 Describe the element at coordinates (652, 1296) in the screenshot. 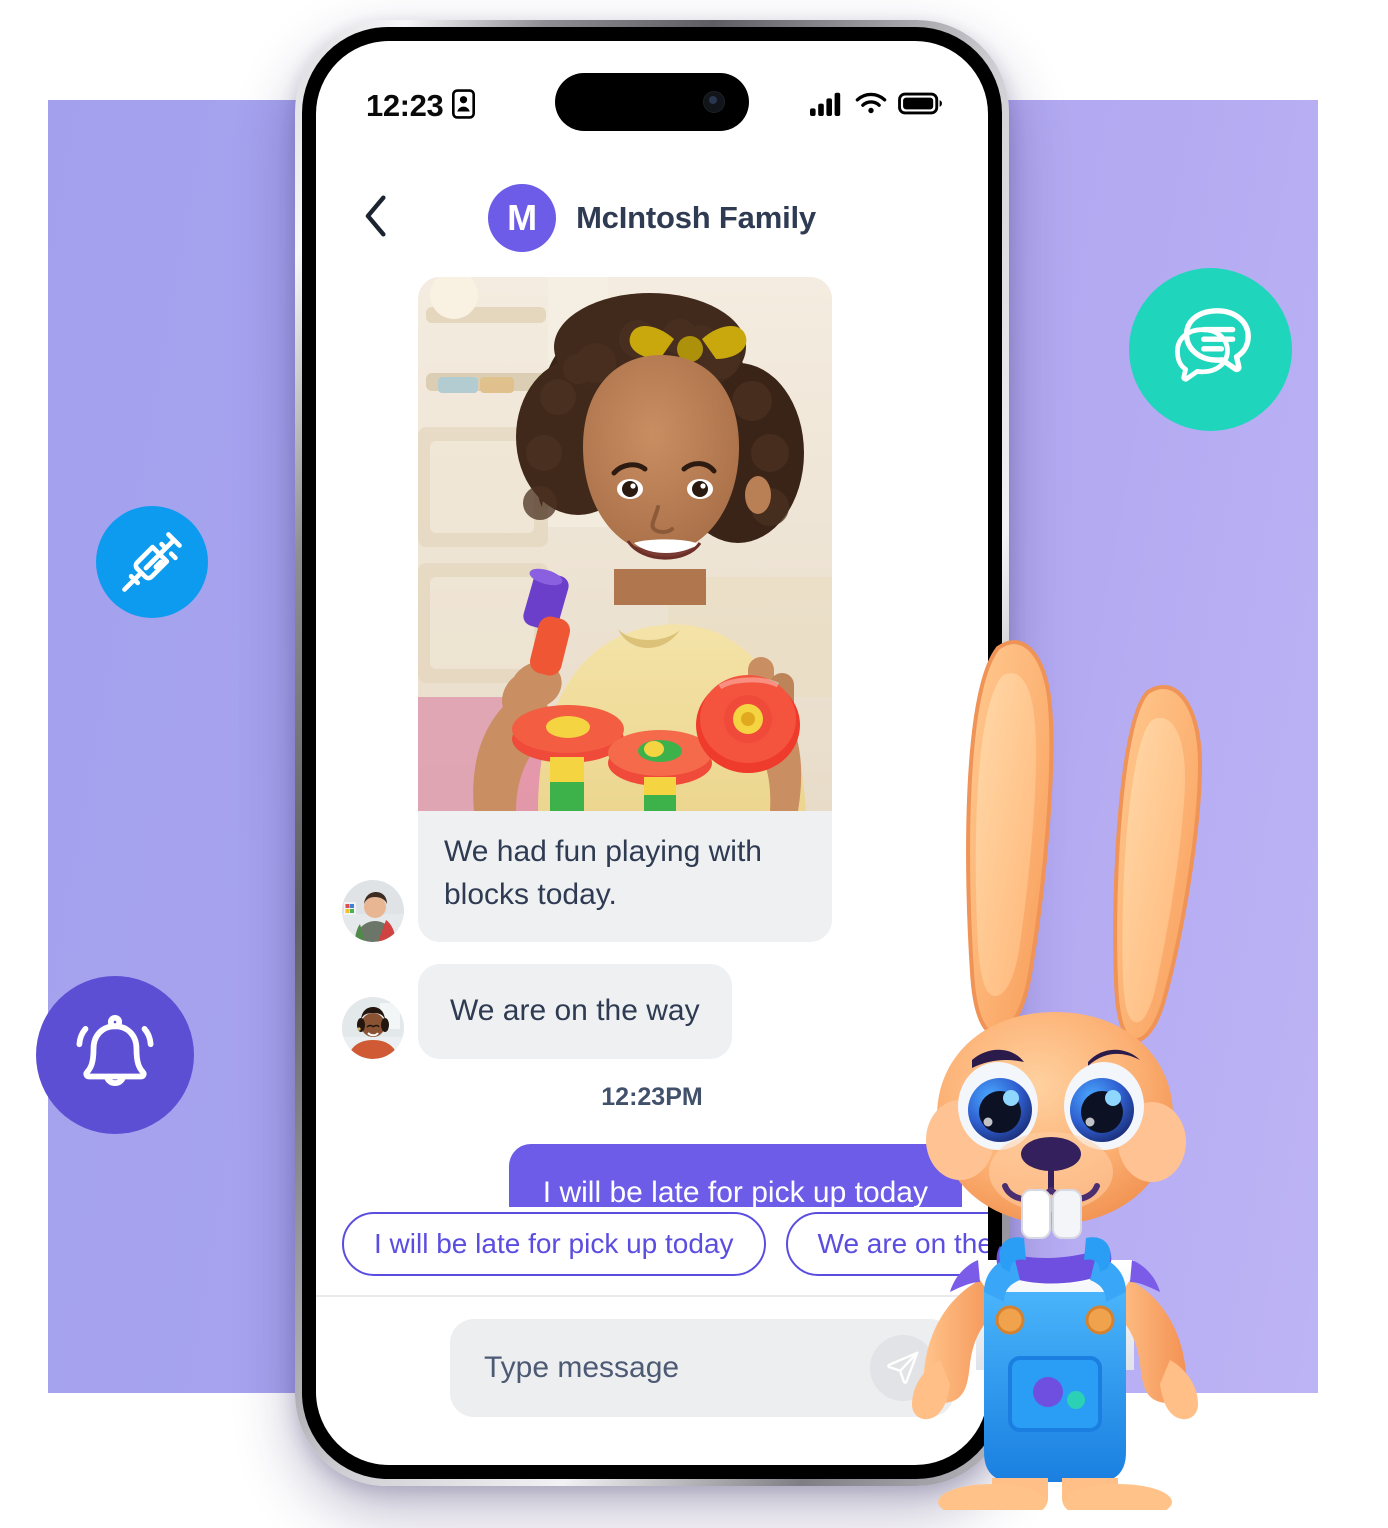

I see `composer-divider` at that location.